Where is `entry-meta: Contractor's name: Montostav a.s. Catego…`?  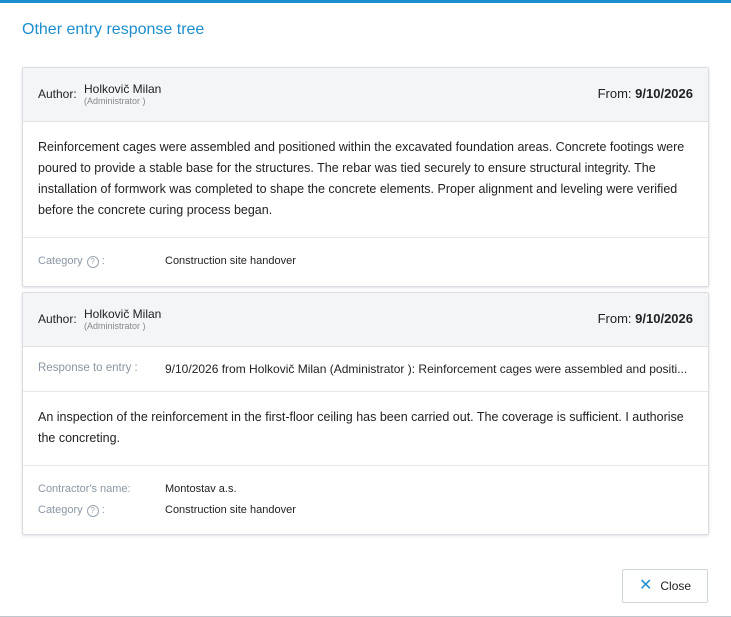
entry-meta: Contractor's name: Montostav a.s. Catego… is located at coordinates (365, 500).